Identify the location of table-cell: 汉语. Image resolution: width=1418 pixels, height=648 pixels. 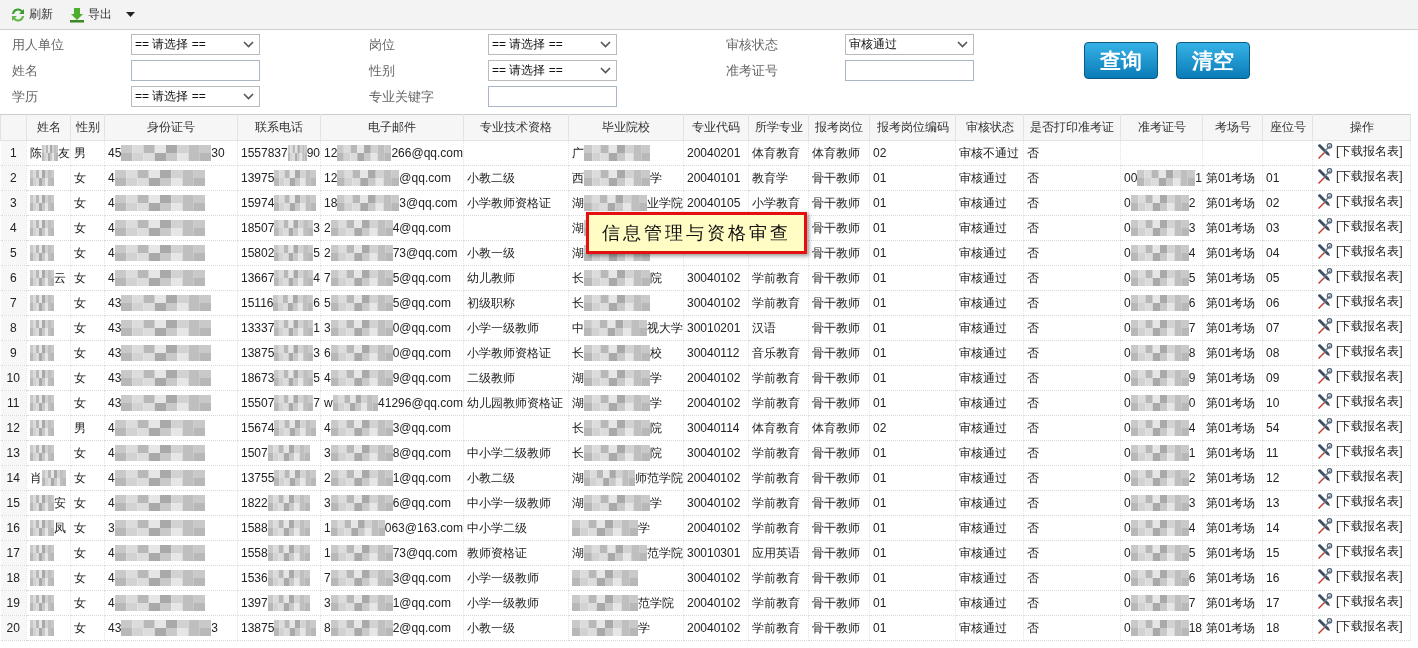
(778, 328).